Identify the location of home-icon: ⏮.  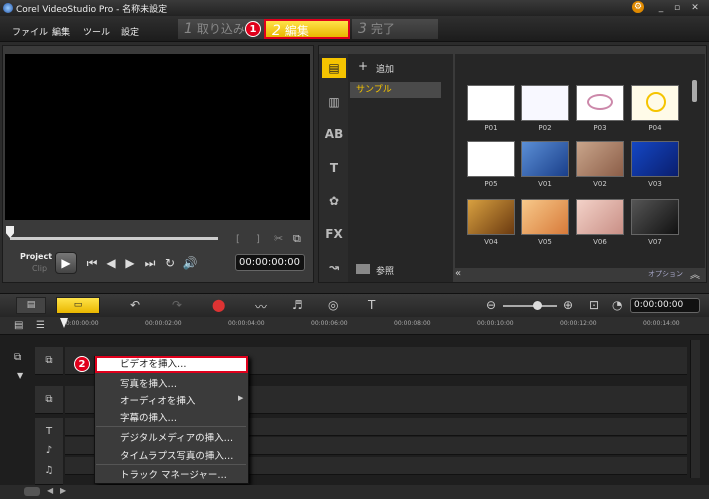
(92, 263).